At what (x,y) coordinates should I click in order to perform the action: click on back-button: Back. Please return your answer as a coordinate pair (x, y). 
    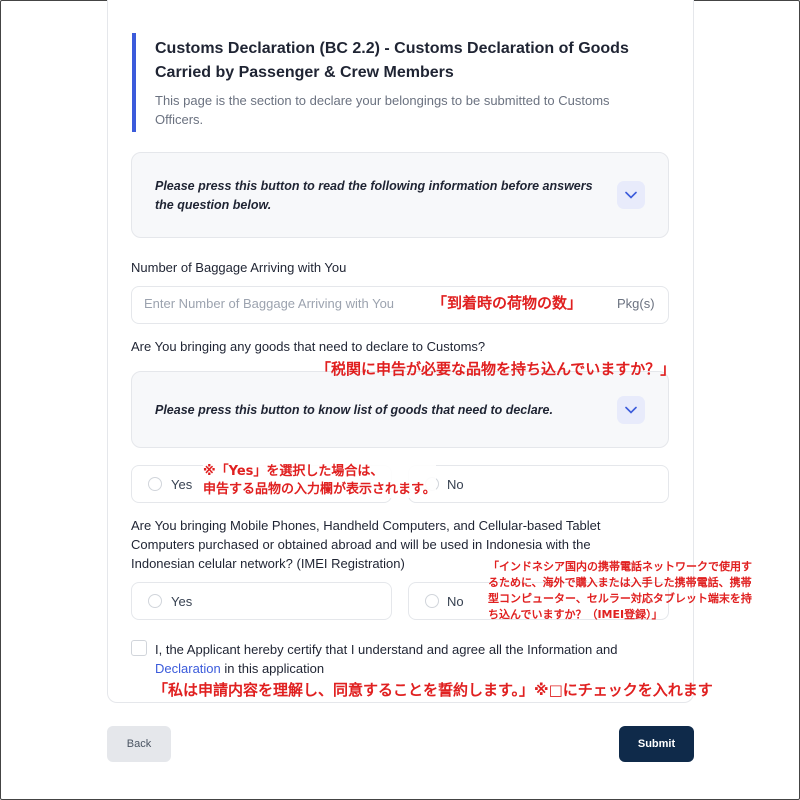
    Looking at the image, I should click on (139, 744).